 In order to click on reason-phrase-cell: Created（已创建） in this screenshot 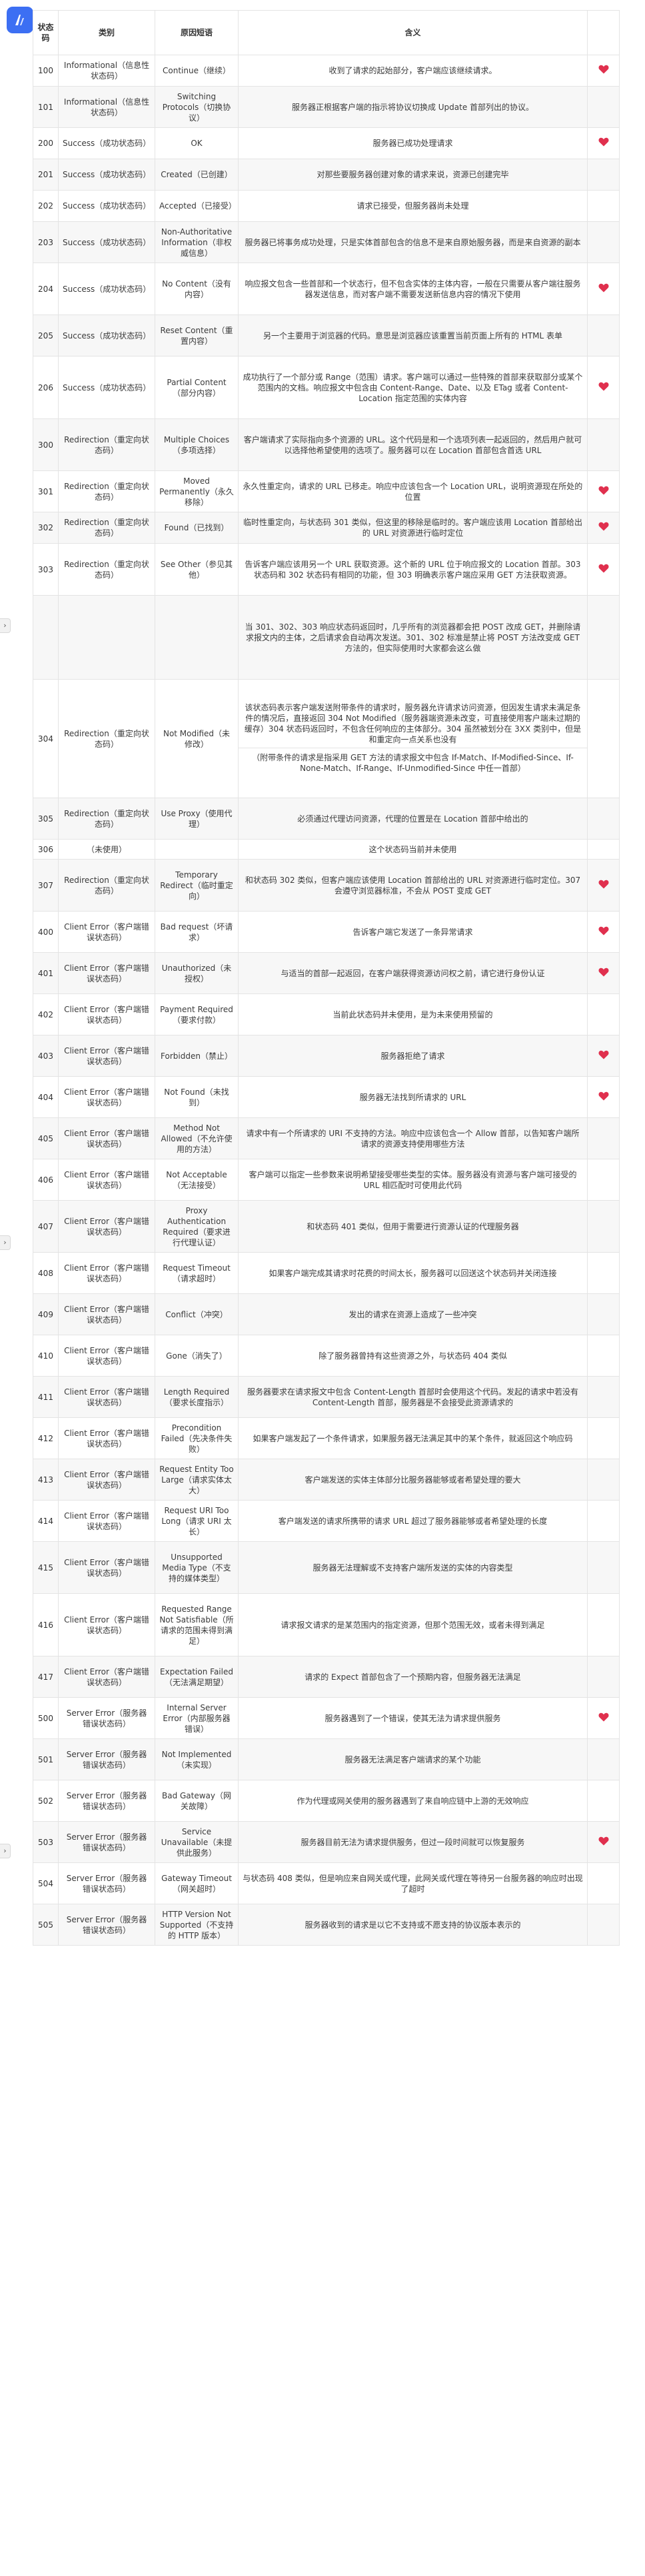, I will do `click(197, 175)`.